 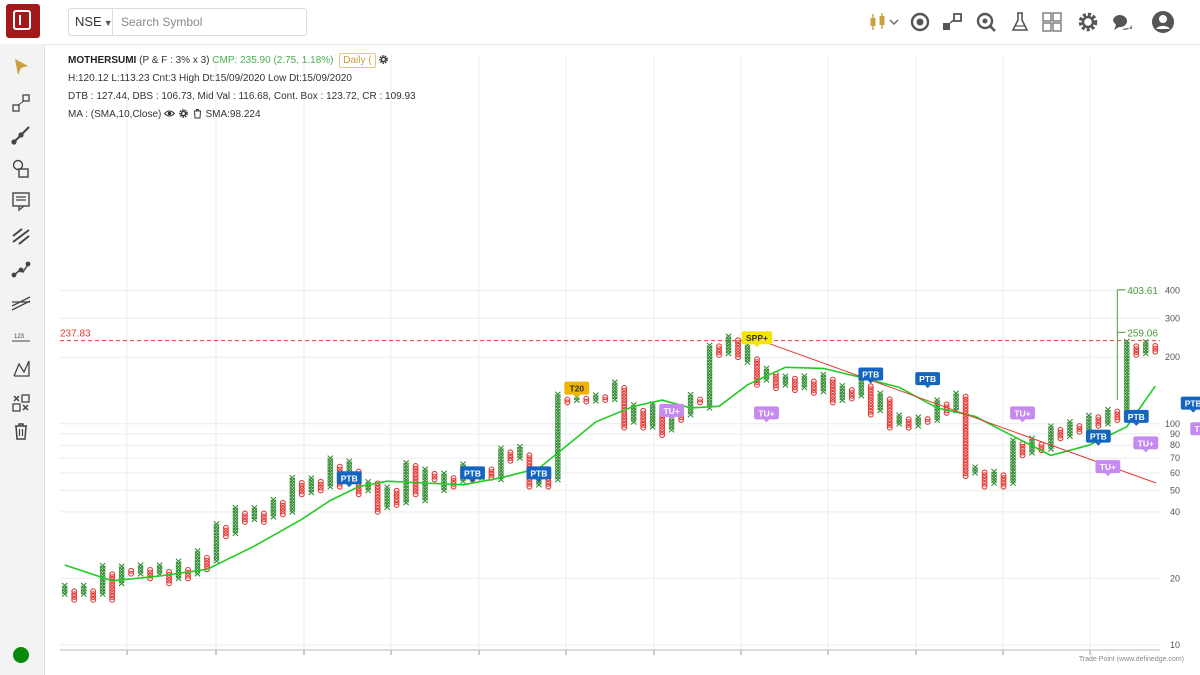 I want to click on level-line: 237.83, so click(x=610, y=335).